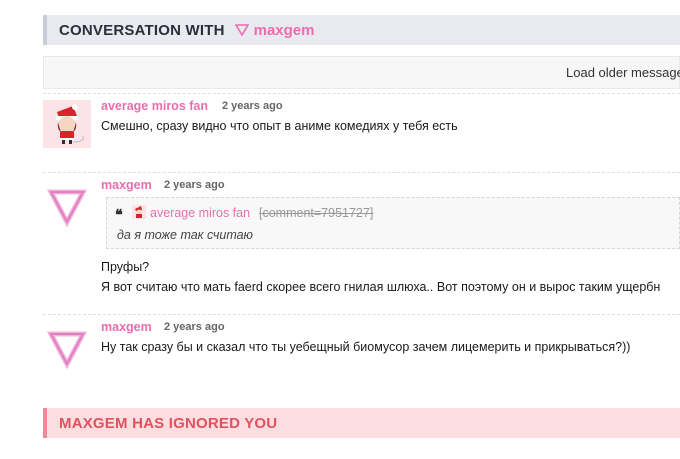  What do you see at coordinates (200, 213) in the screenshot?
I see `quote-author: average miros fan` at bounding box center [200, 213].